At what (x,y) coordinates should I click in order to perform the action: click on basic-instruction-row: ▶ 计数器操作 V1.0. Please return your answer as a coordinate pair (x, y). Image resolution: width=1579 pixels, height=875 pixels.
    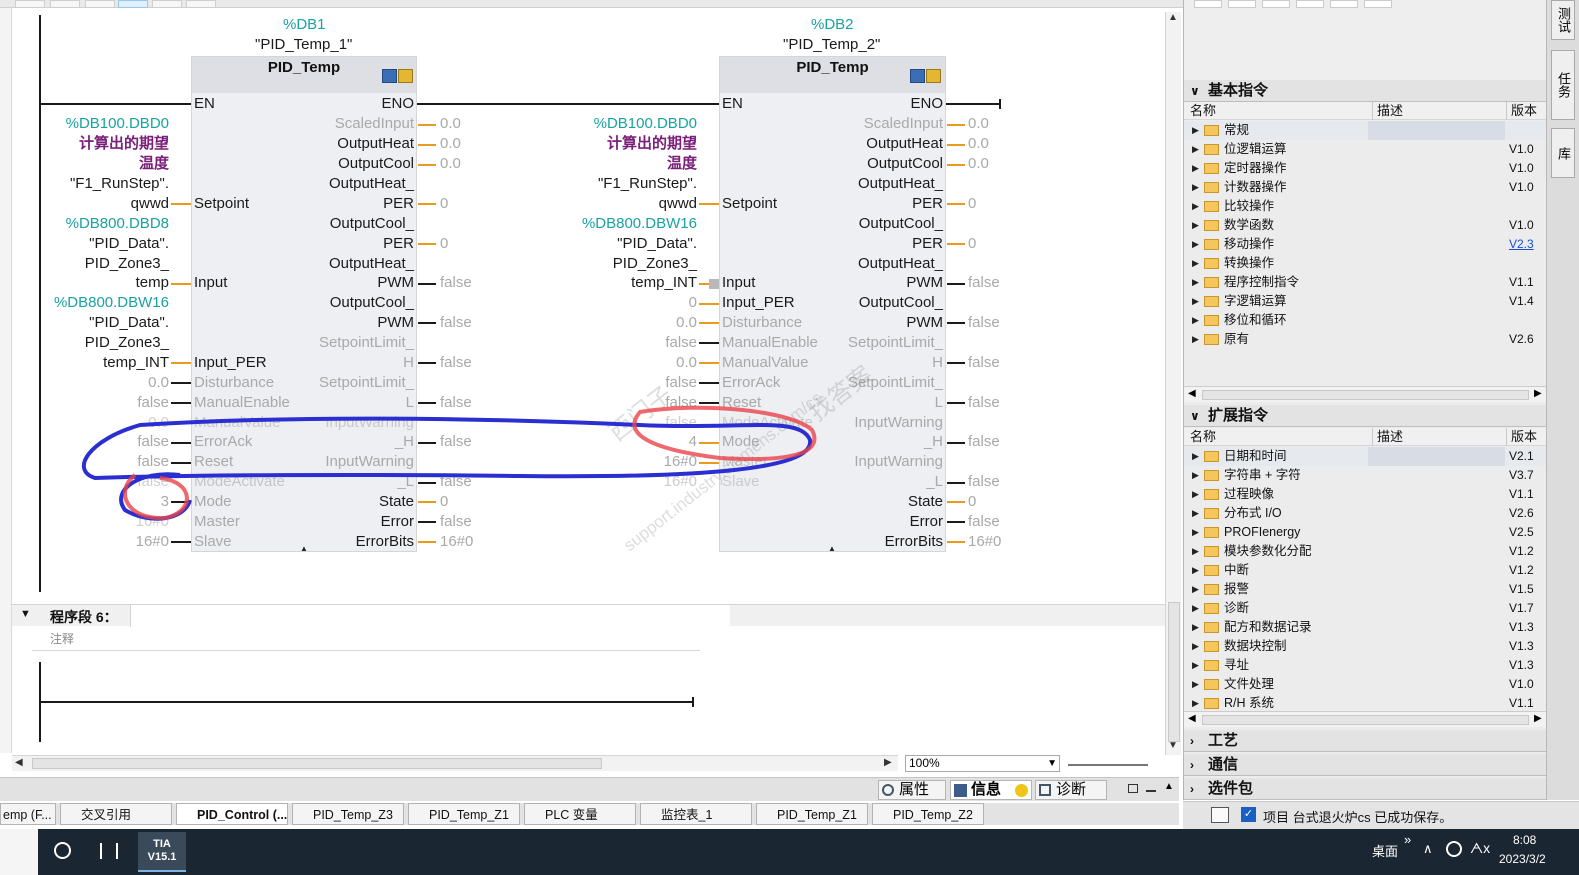
    Looking at the image, I should click on (1365, 187).